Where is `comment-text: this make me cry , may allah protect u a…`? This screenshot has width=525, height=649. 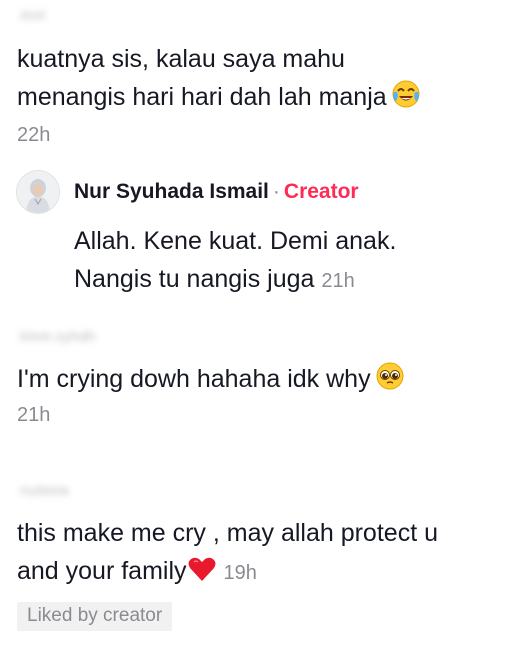
comment-text: this make me cry , may allah protect u a… is located at coordinates (227, 554).